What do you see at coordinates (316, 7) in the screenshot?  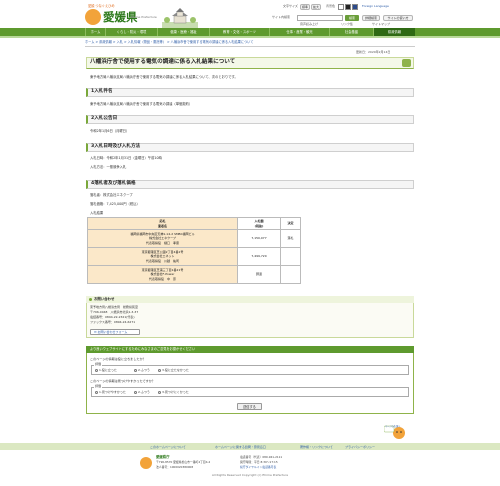 I see `font-size-large-button: 拡大` at bounding box center [316, 7].